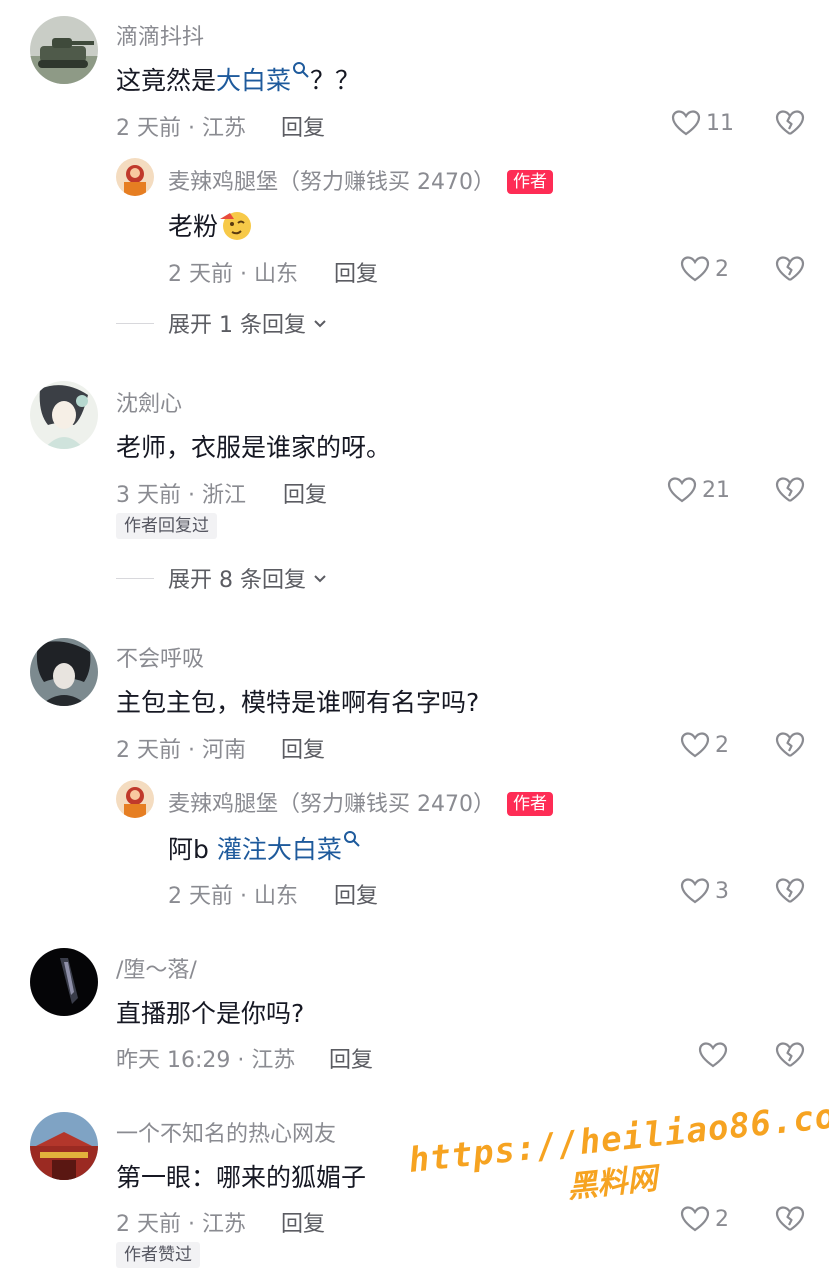 The image size is (829, 1280). What do you see at coordinates (193, 226) in the screenshot?
I see `reply-text-part: 老粉` at bounding box center [193, 226].